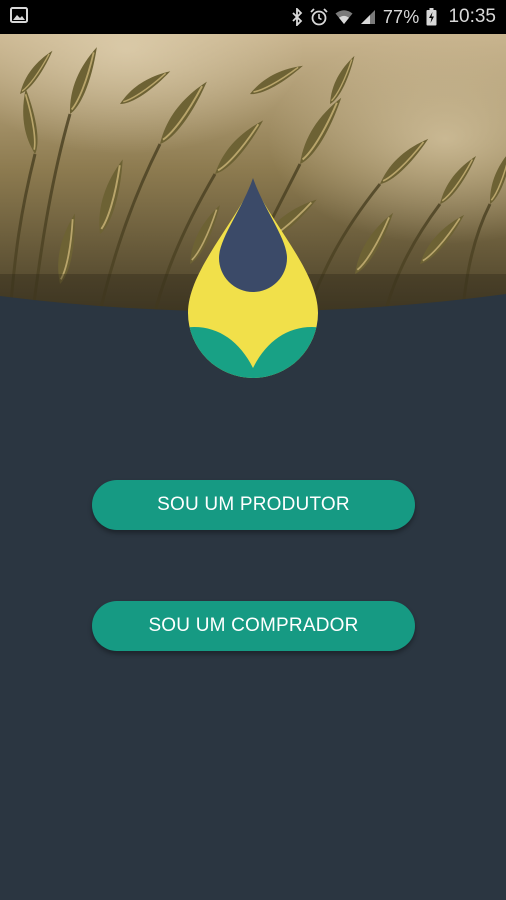 The image size is (506, 900). Describe the element at coordinates (319, 17) in the screenshot. I see `alarm-icon` at that location.